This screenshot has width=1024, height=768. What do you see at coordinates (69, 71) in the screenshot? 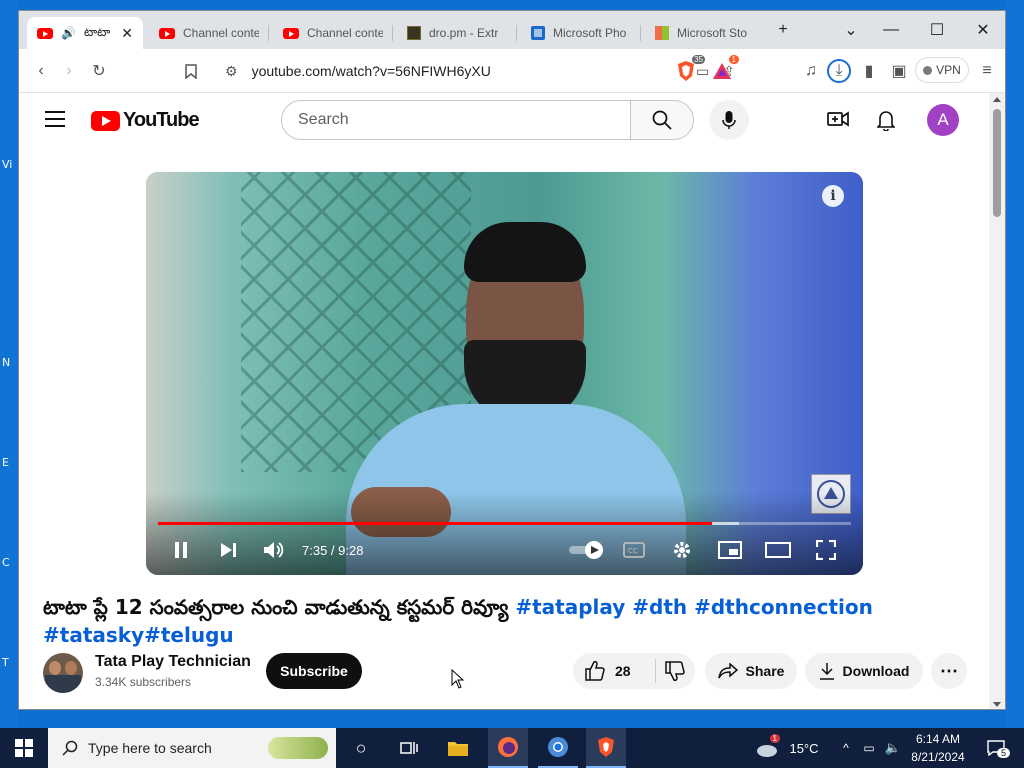
I see `forward-button: ›` at bounding box center [69, 71].